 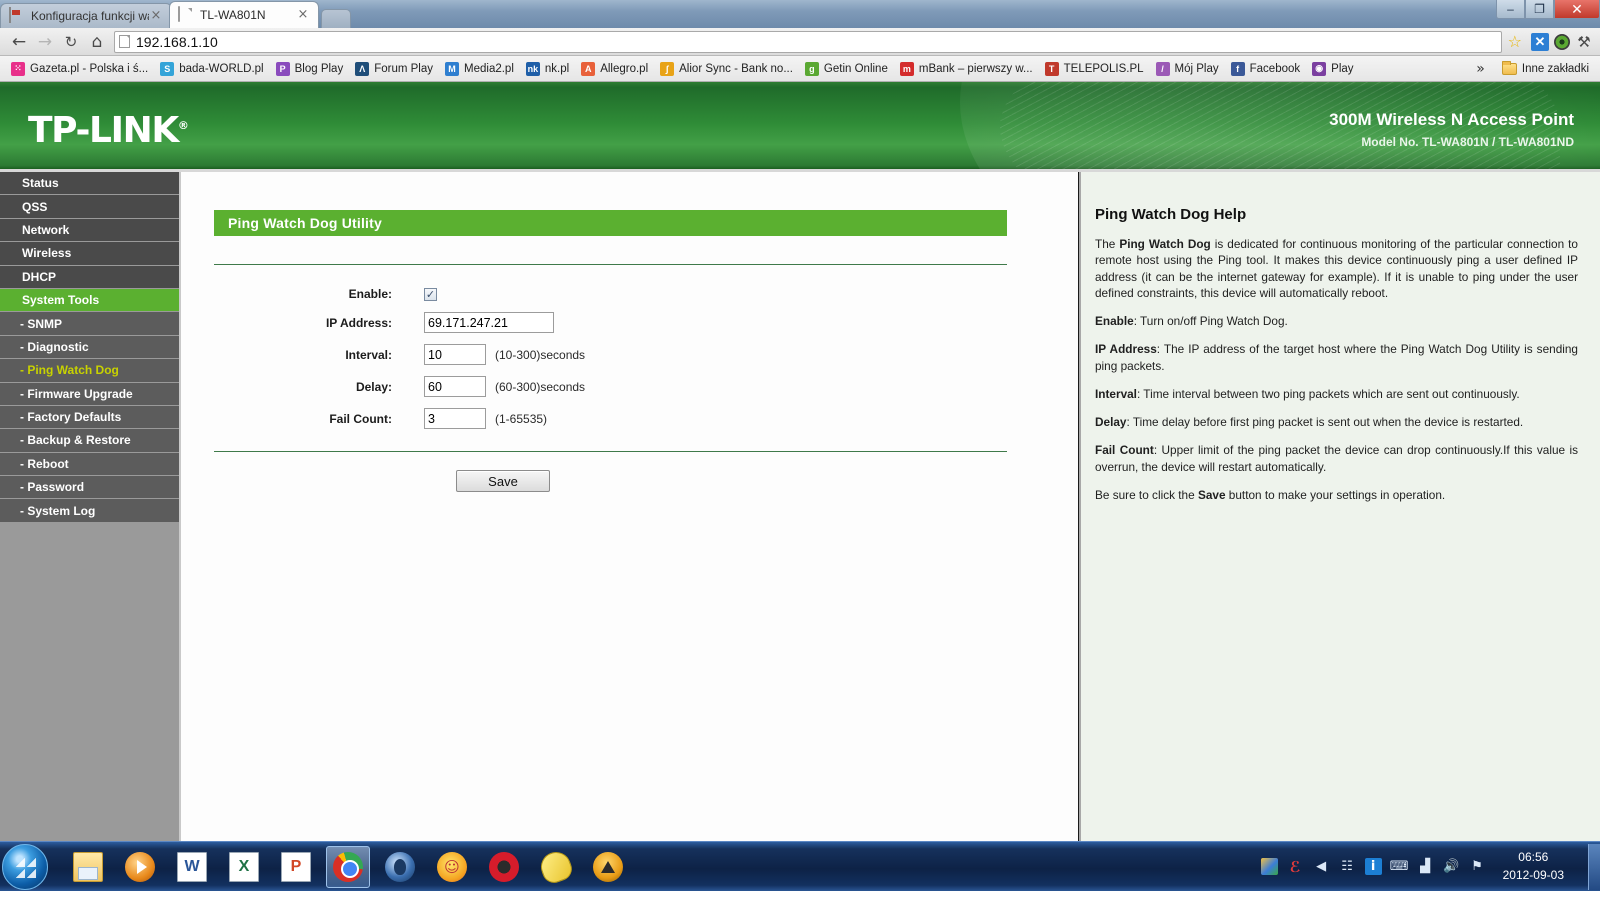 I want to click on bookmark-item: T TELEPOLIS.PL, so click(x=1094, y=69).